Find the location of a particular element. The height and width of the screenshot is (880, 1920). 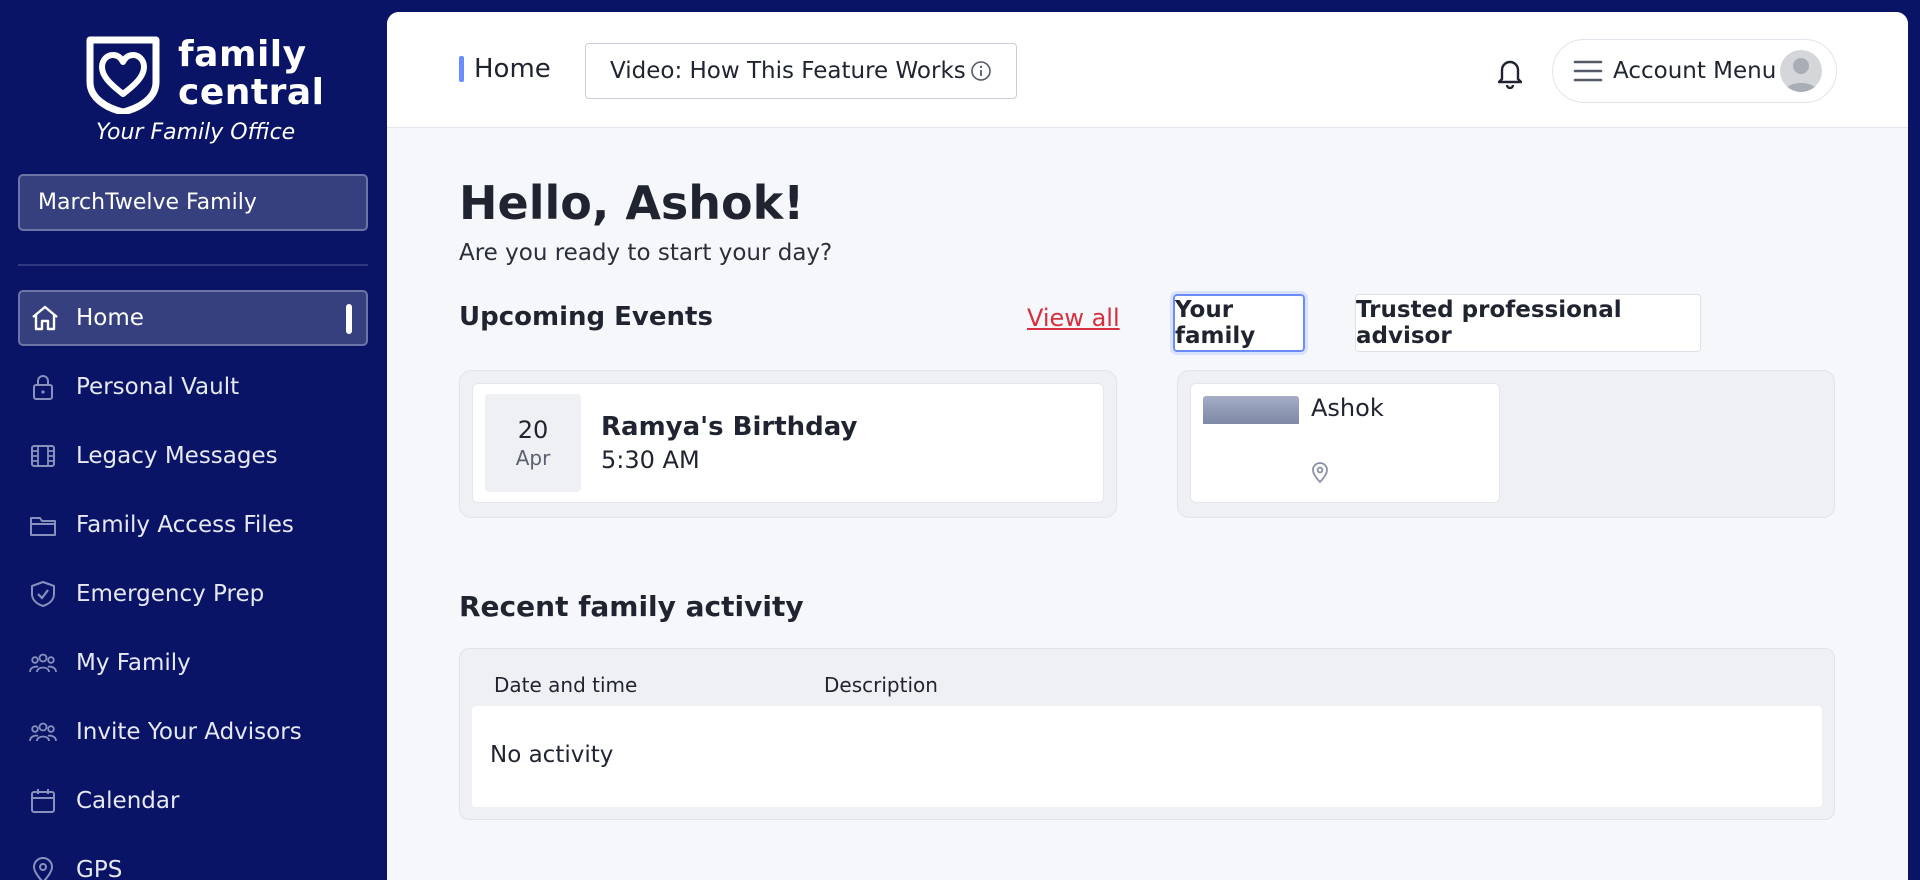

sidebar-item-gps: GPS is located at coordinates (193, 861).